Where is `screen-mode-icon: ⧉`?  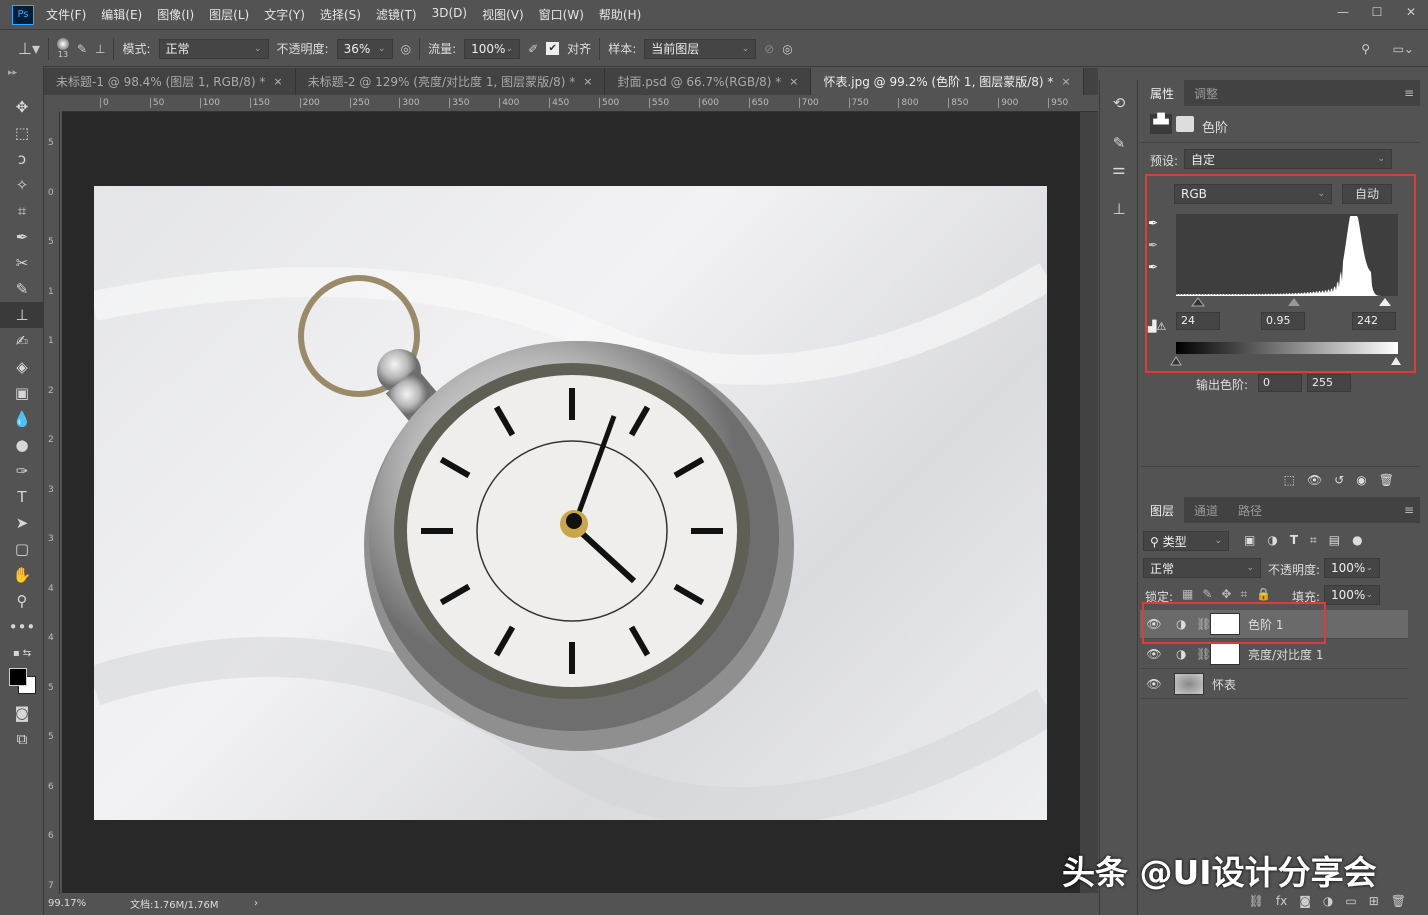 screen-mode-icon: ⧉ is located at coordinates (22, 739).